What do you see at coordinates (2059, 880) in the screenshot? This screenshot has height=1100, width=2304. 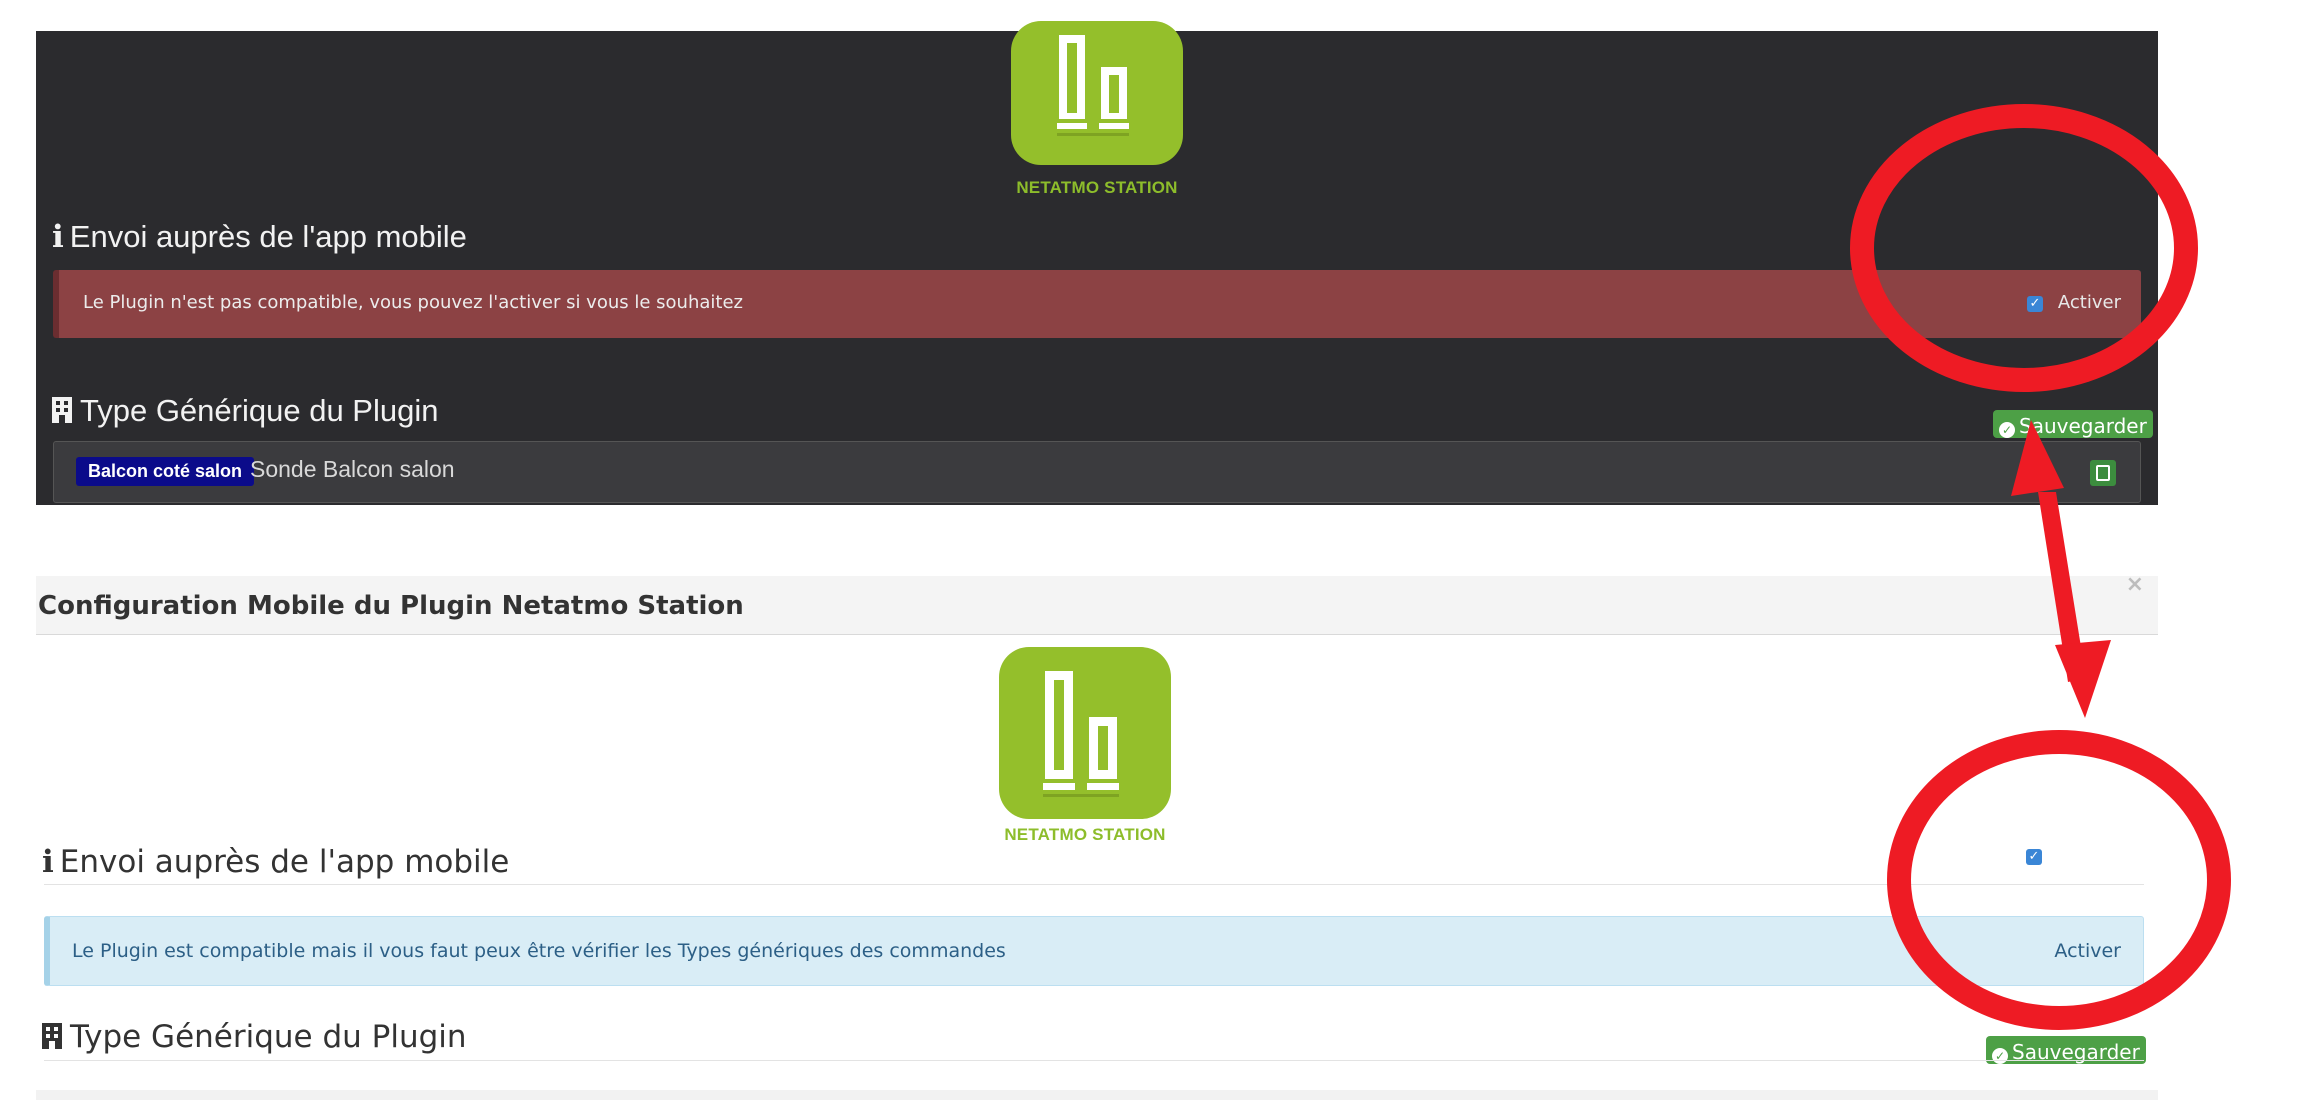 I see `annotation-circle-bottom` at bounding box center [2059, 880].